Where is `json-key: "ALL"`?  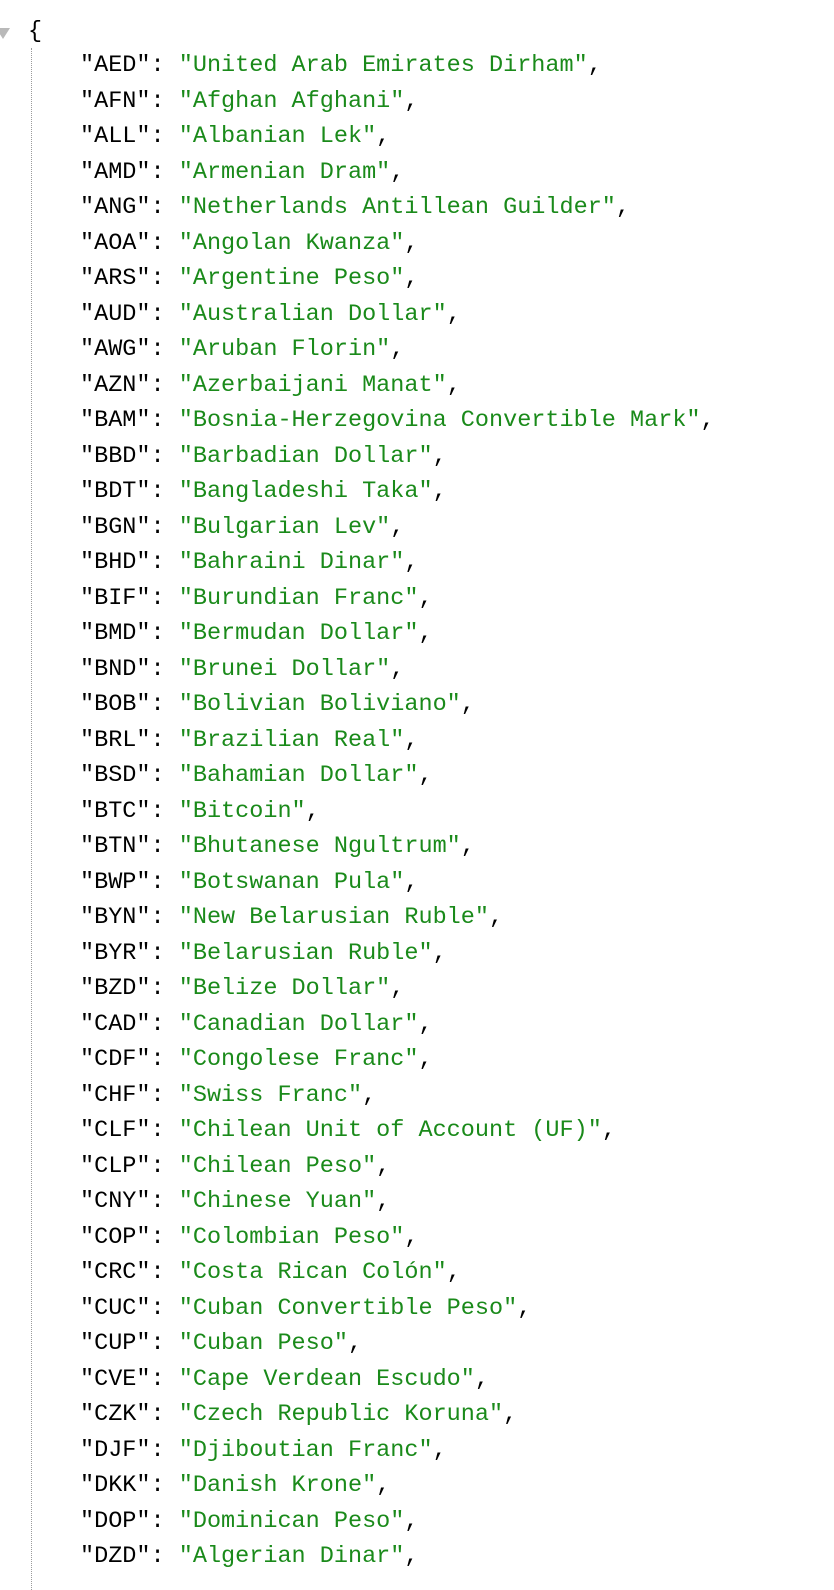
json-key: "ALL" is located at coordinates (115, 136).